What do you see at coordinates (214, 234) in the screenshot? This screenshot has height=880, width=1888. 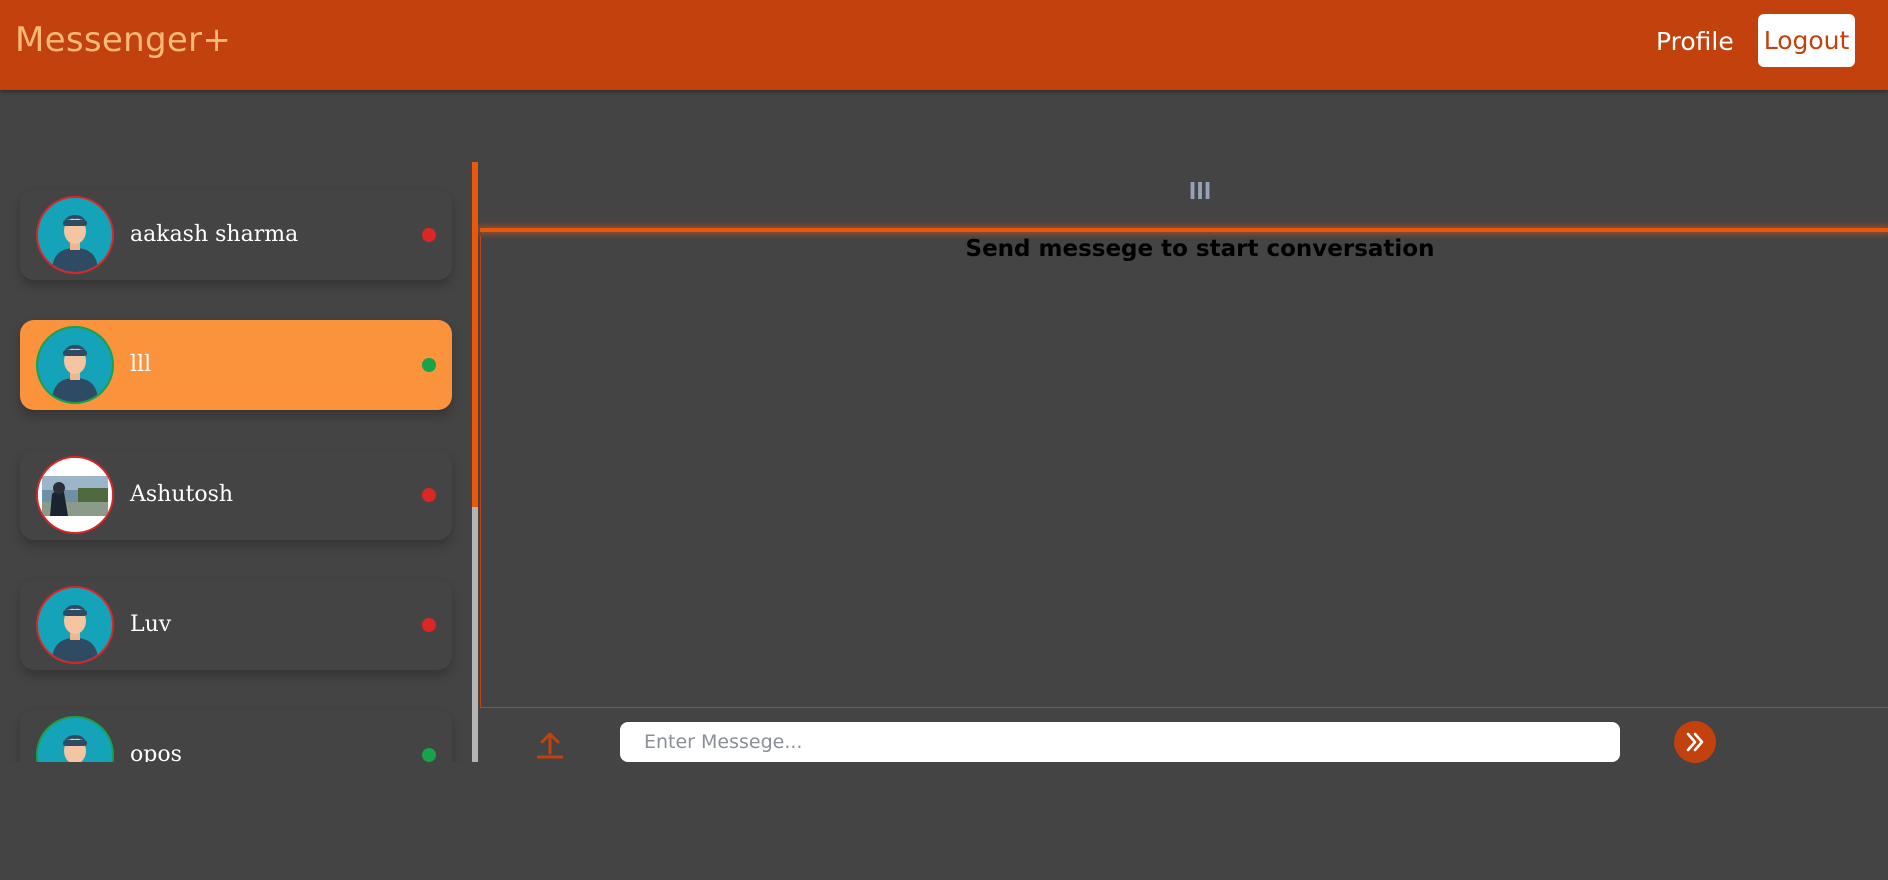 I see `contact-name: aakash sharma` at bounding box center [214, 234].